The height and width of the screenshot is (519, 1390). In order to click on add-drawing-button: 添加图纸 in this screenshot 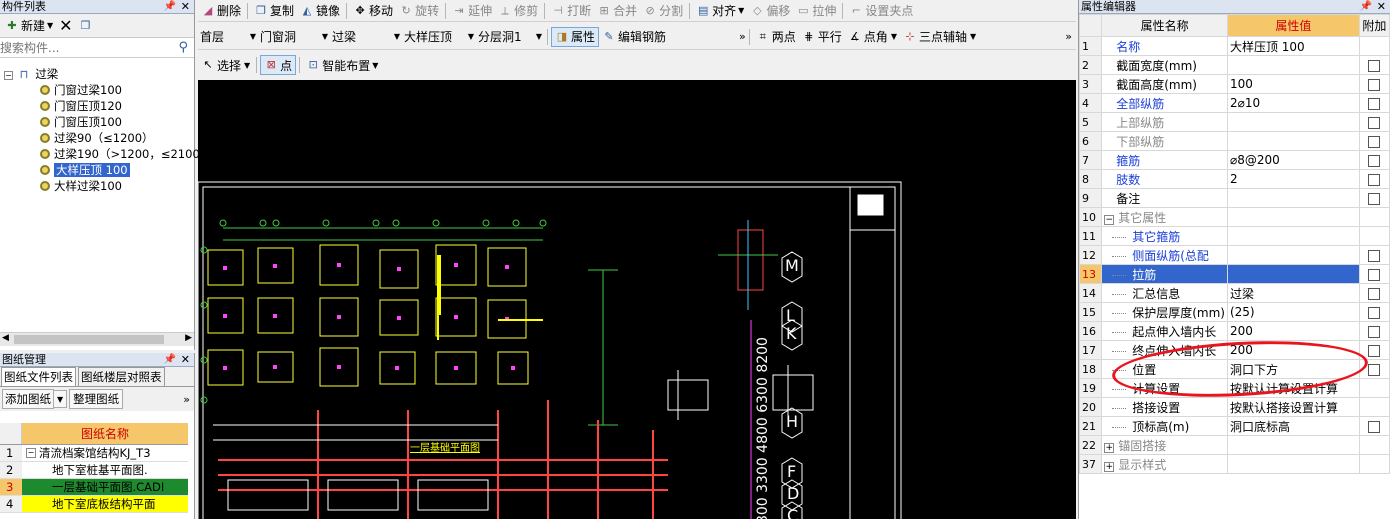, I will do `click(28, 399)`.